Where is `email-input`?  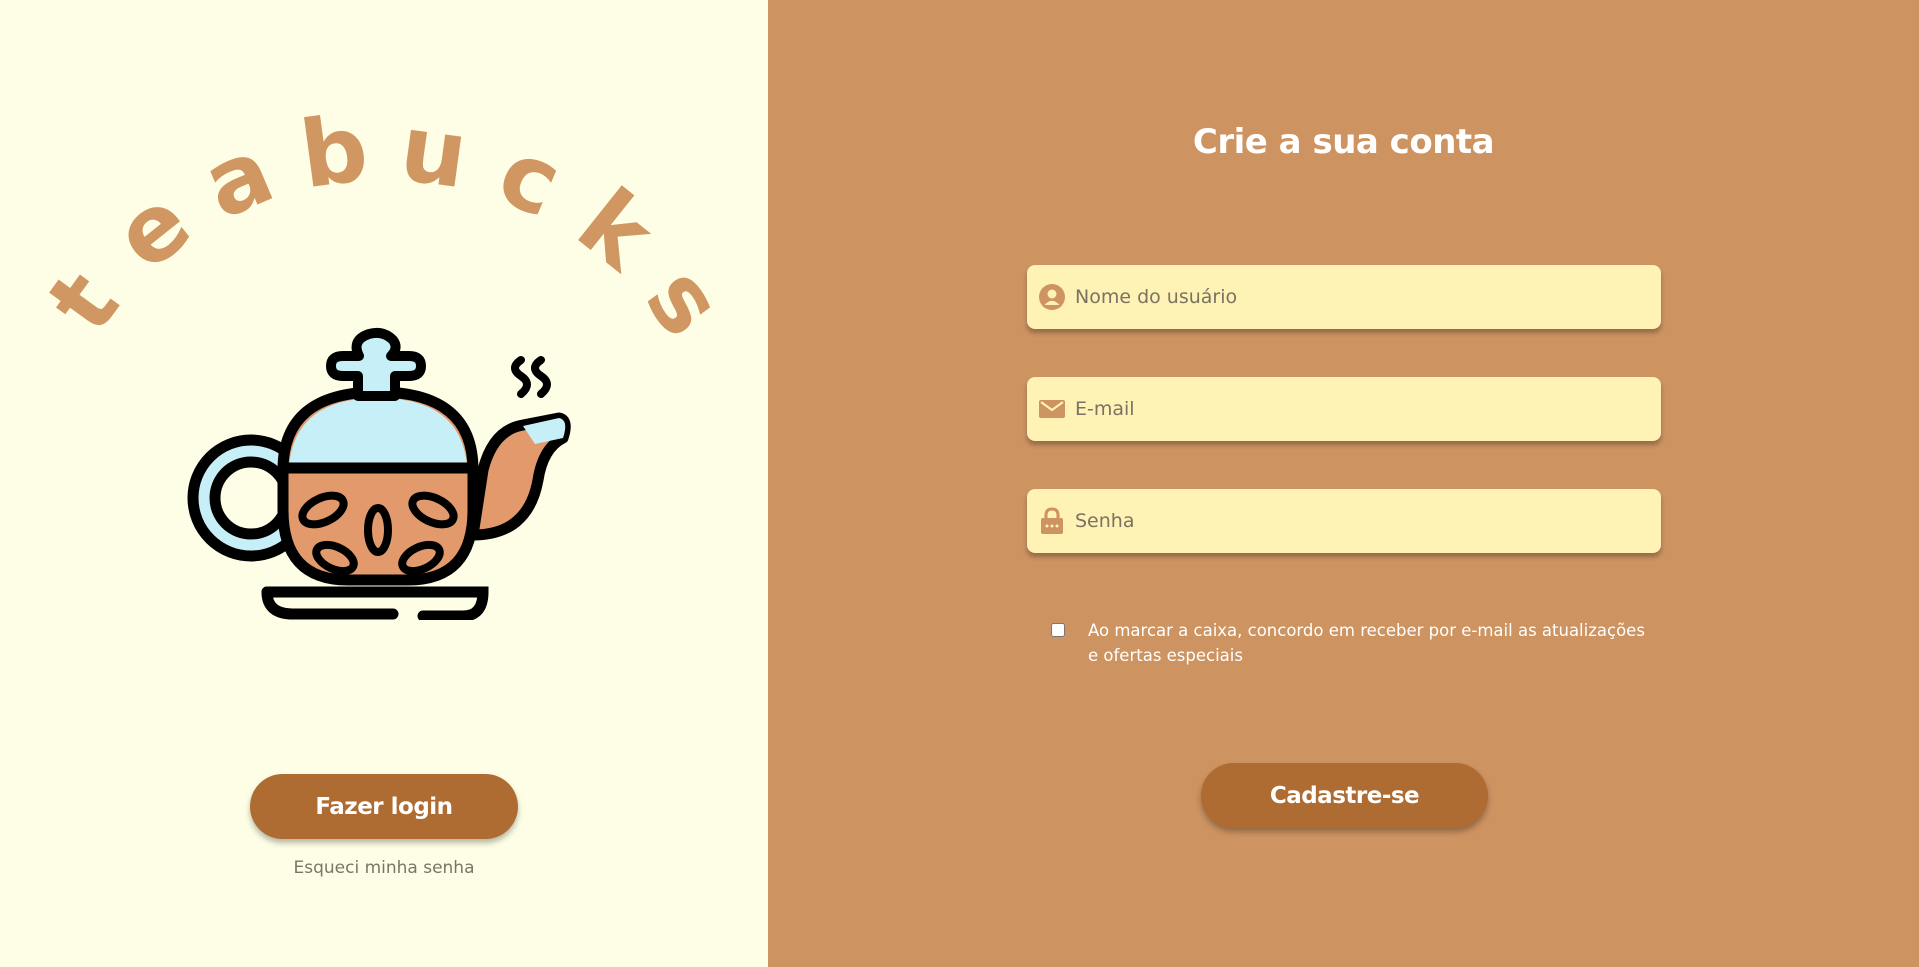
email-input is located at coordinates (1364, 409).